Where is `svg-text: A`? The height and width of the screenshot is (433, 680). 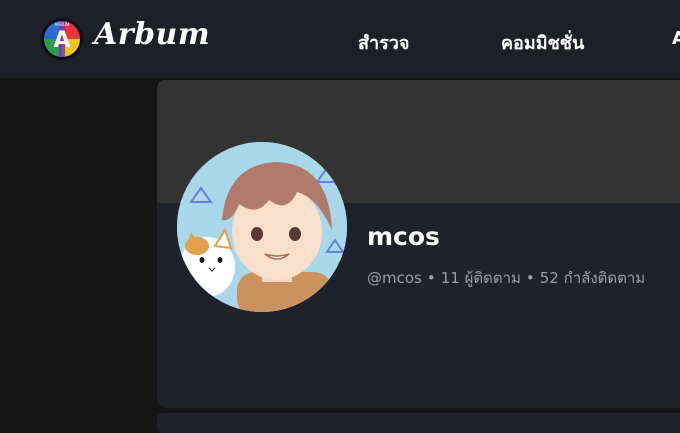
svg-text: A is located at coordinates (61, 40).